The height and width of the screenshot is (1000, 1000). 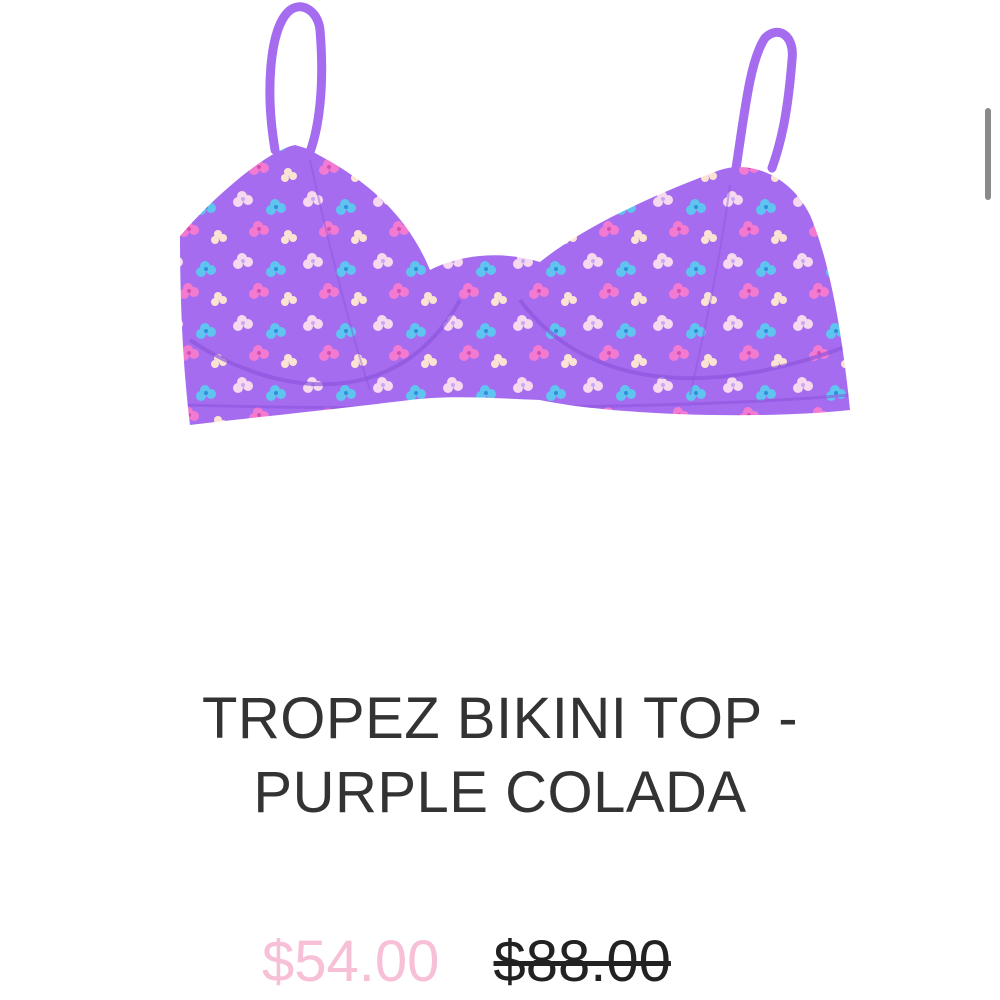 What do you see at coordinates (500, 718) in the screenshot?
I see `product-title-line1: TROPEZ BIKINI TOP -` at bounding box center [500, 718].